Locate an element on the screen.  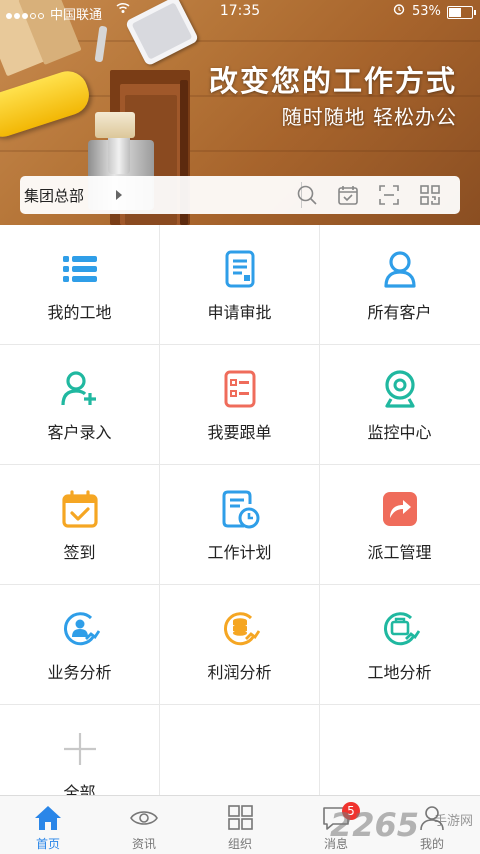
grid-item-profit-analysis: 利润分析 is located at coordinates (239, 644).